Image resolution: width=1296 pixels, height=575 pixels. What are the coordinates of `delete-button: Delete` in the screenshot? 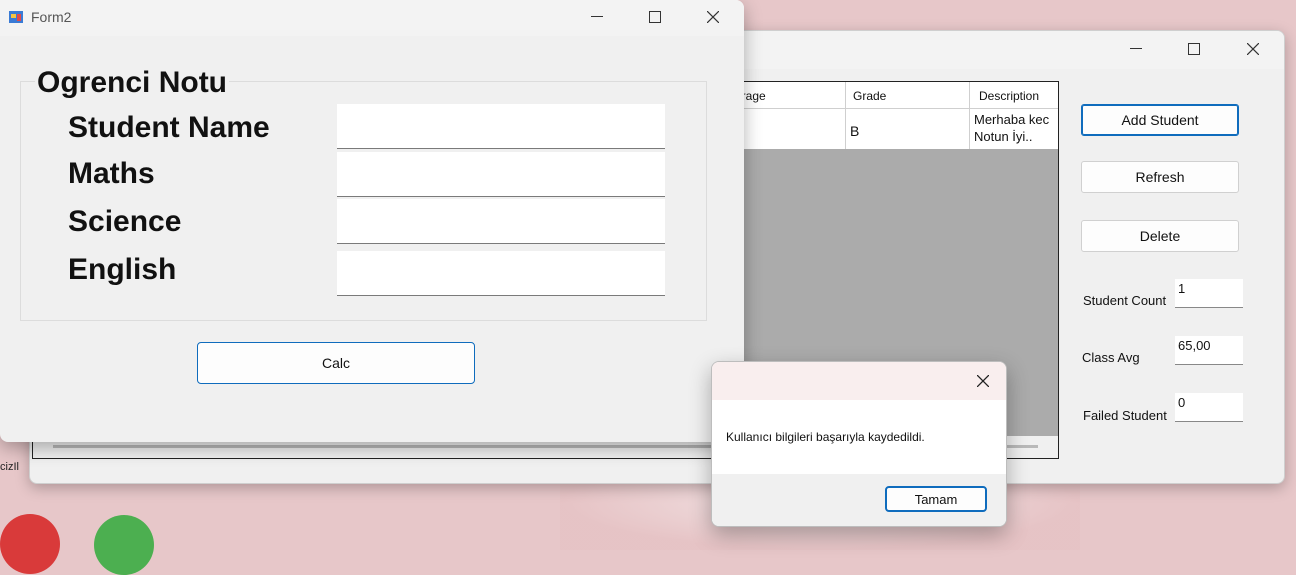 It's located at (1160, 236).